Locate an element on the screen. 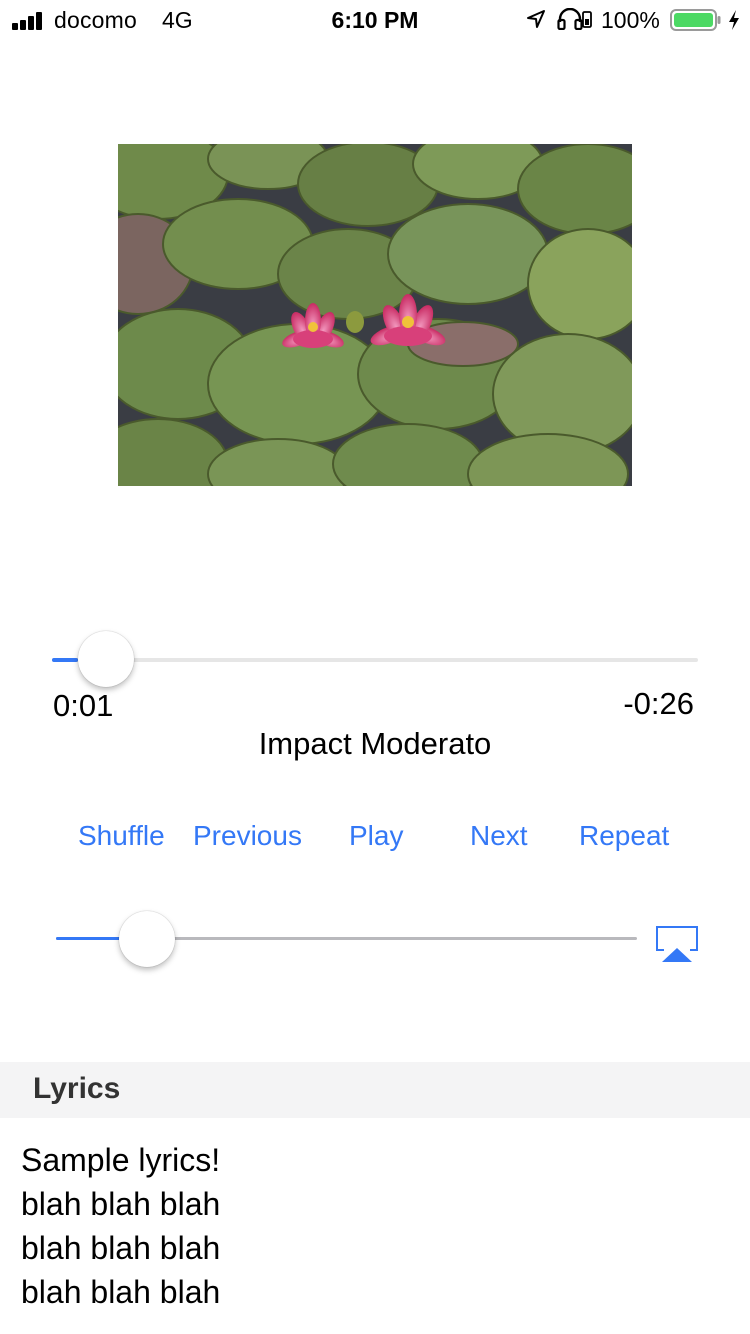  location-icon is located at coordinates (536, 19).